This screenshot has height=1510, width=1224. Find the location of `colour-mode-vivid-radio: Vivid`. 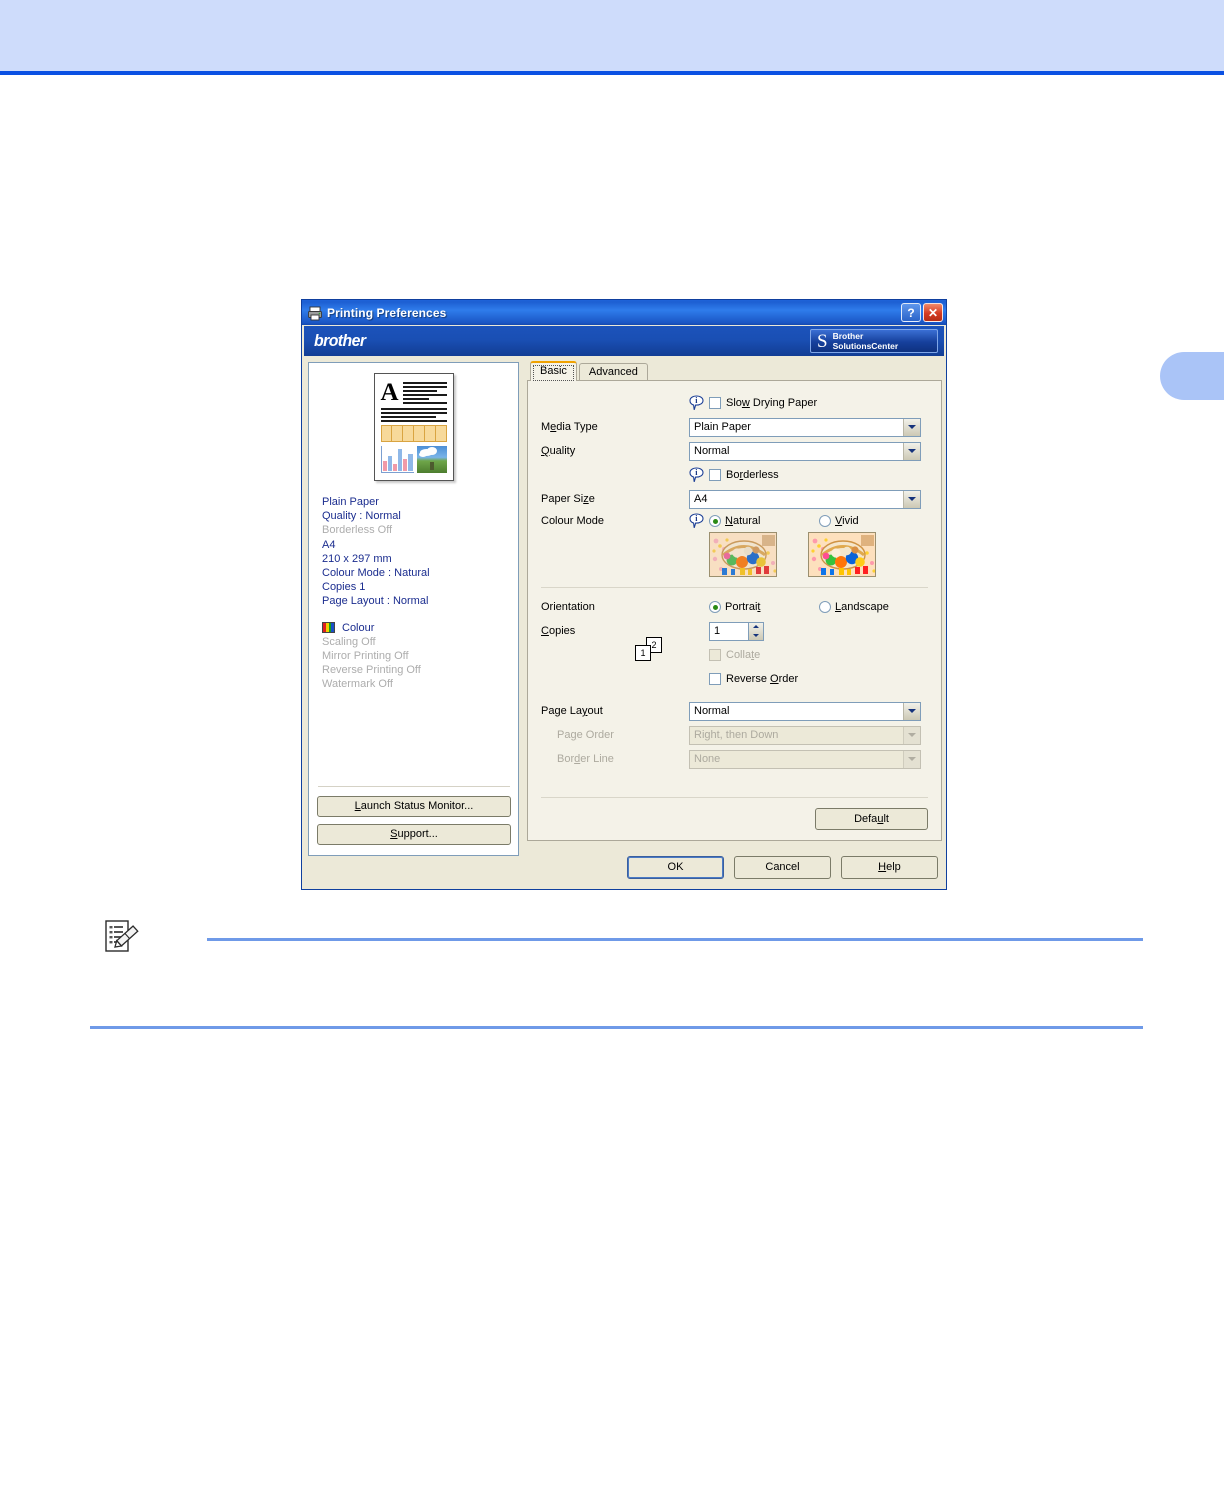

colour-mode-vivid-radio: Vivid is located at coordinates (839, 521).